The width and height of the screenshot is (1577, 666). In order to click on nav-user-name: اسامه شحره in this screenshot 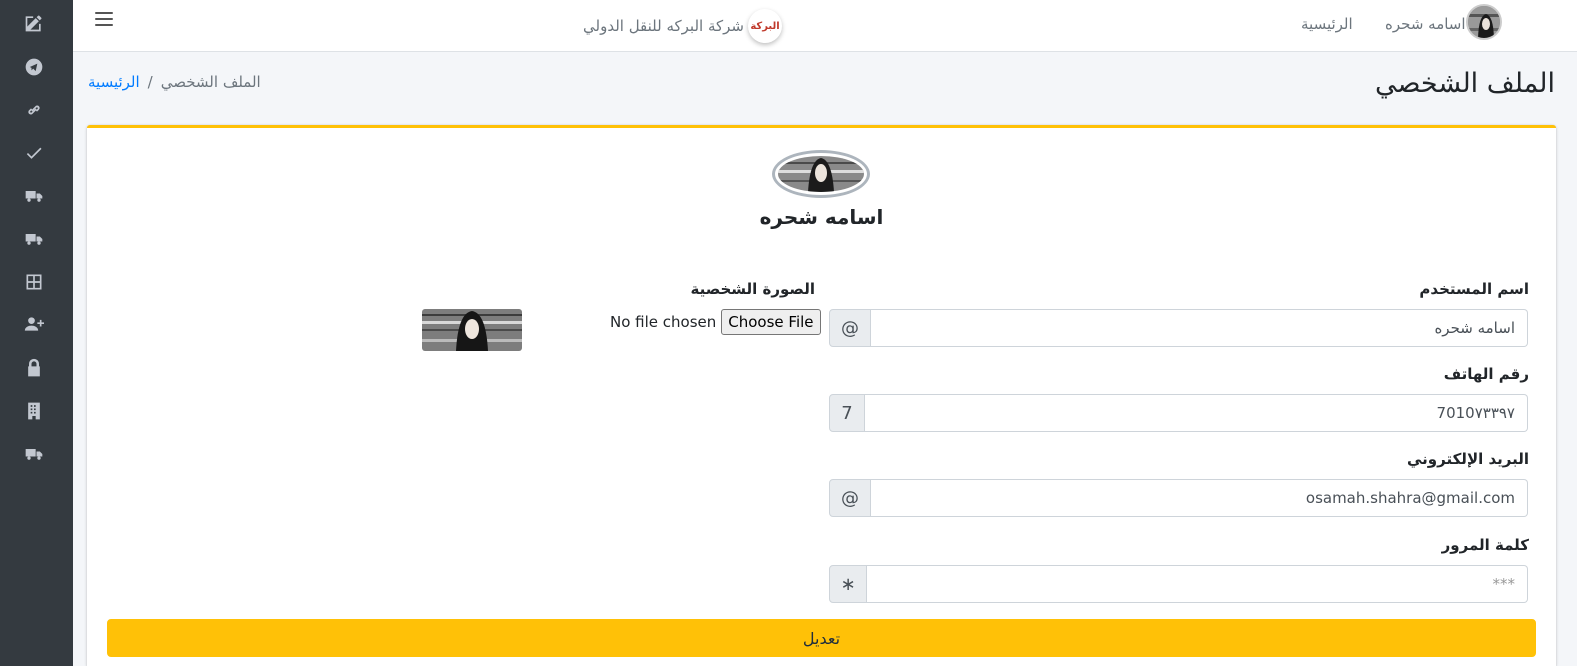, I will do `click(1425, 24)`.